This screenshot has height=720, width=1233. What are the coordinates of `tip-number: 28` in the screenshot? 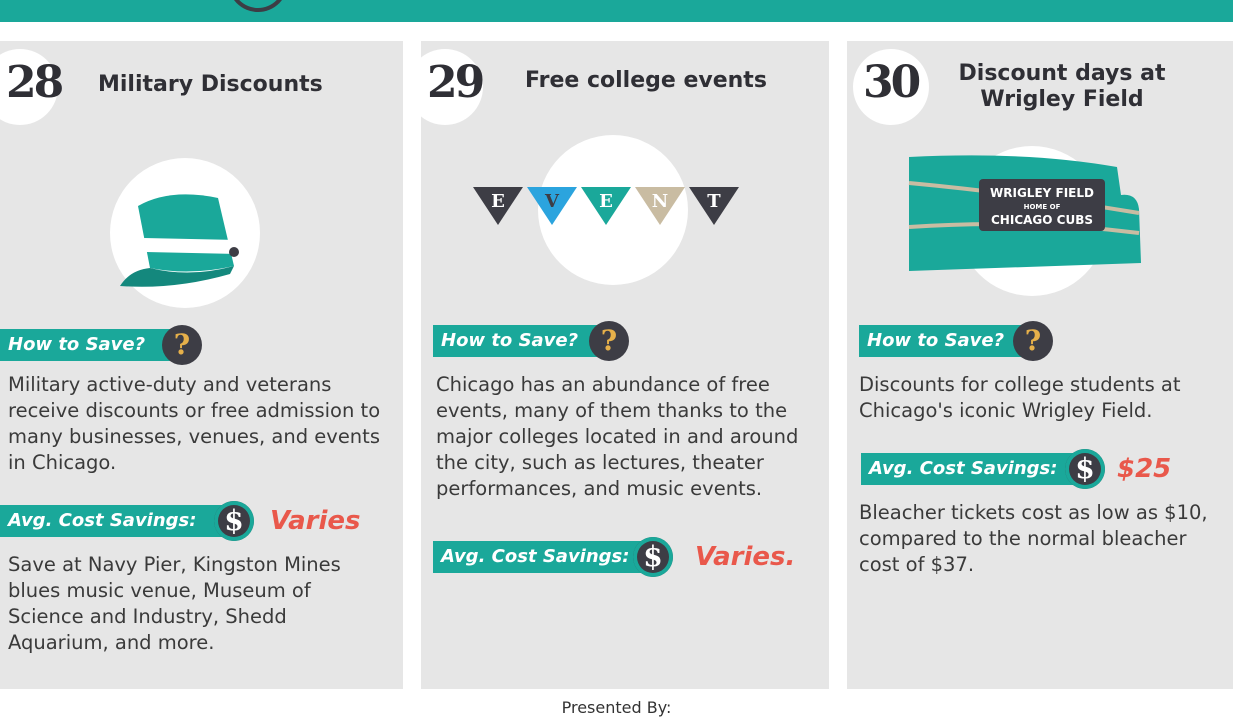 It's located at (35, 82).